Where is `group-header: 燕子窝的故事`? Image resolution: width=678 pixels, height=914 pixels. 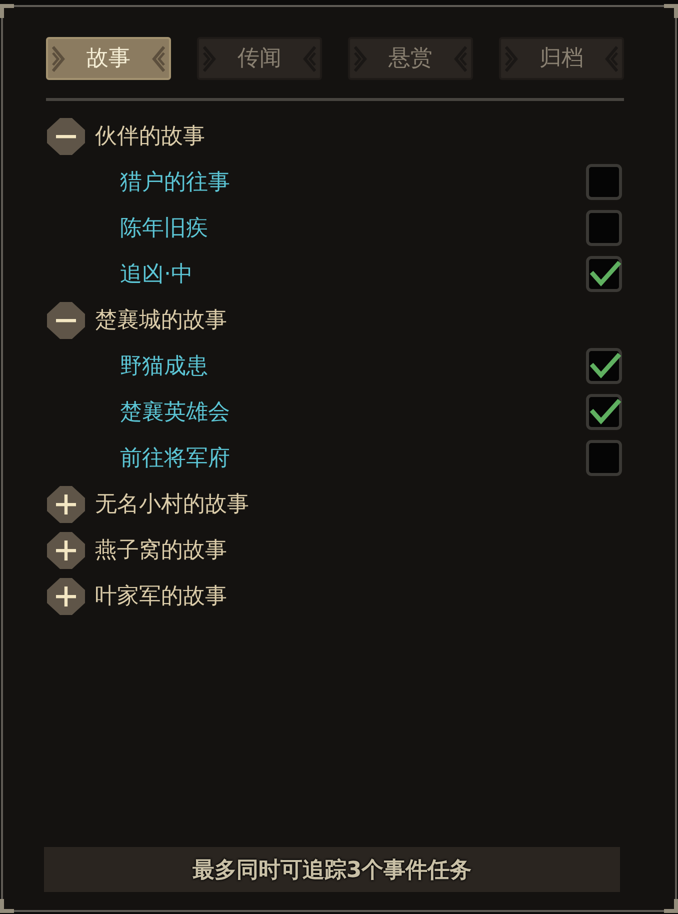
group-header: 燕子窝的故事 is located at coordinates (136, 550).